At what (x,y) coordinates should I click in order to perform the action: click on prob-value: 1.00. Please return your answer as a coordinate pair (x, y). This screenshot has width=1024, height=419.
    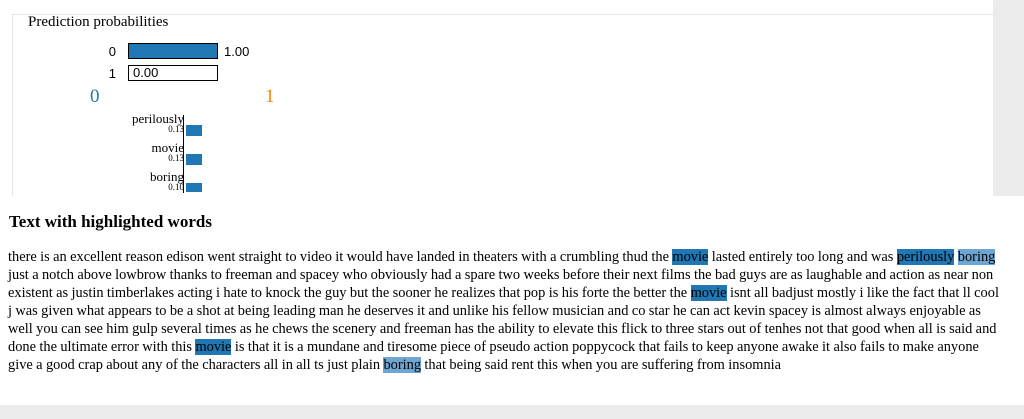
    Looking at the image, I should click on (237, 51).